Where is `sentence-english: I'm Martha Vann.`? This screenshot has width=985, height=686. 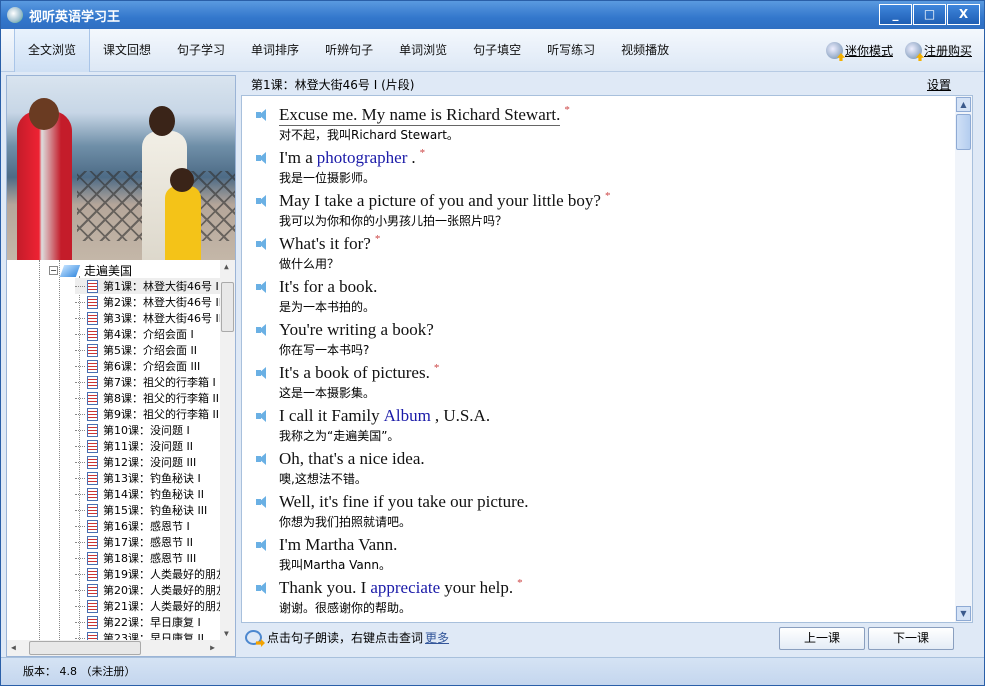 sentence-english: I'm Martha Vann. is located at coordinates (338, 545).